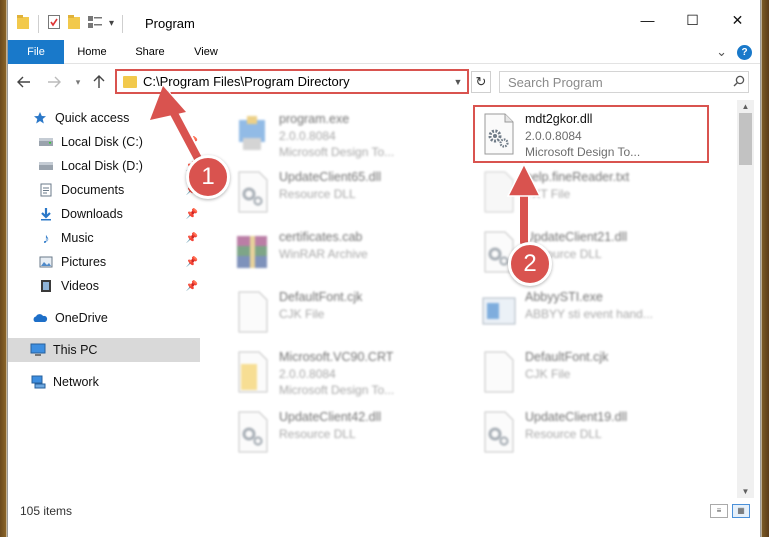 Image resolution: width=769 pixels, height=537 pixels. Describe the element at coordinates (499, 312) in the screenshot. I see `app-window-icon` at that location.